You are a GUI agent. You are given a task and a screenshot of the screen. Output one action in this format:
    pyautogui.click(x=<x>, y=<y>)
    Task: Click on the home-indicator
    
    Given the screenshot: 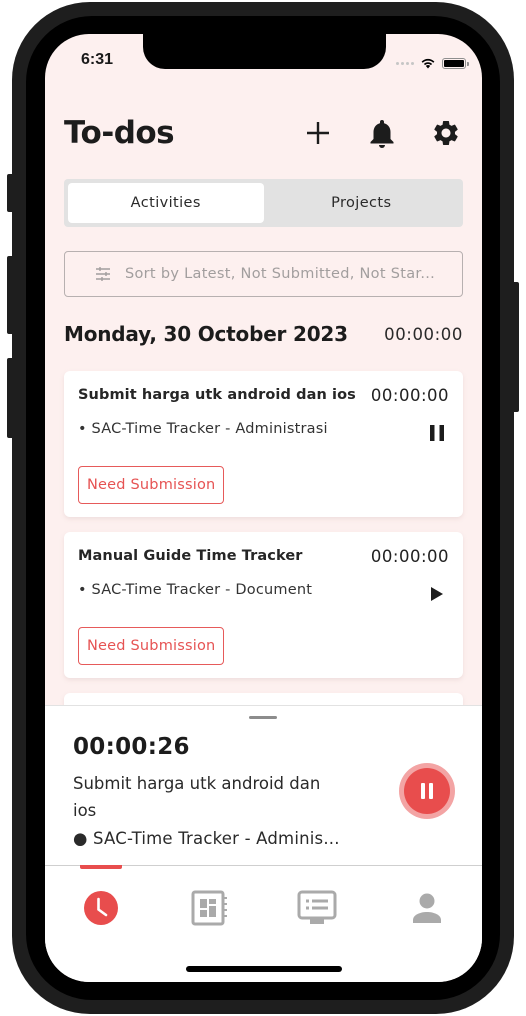 What is the action you would take?
    pyautogui.click(x=264, y=969)
    